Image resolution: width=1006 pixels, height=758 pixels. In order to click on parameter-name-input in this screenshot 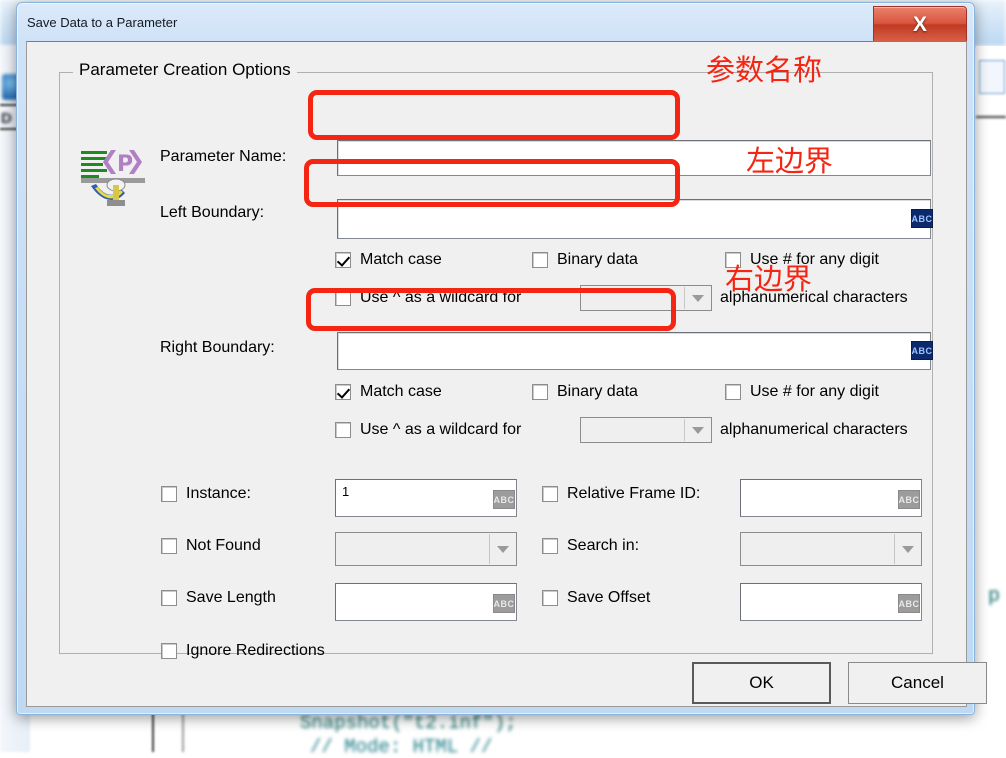, I will do `click(634, 158)`.